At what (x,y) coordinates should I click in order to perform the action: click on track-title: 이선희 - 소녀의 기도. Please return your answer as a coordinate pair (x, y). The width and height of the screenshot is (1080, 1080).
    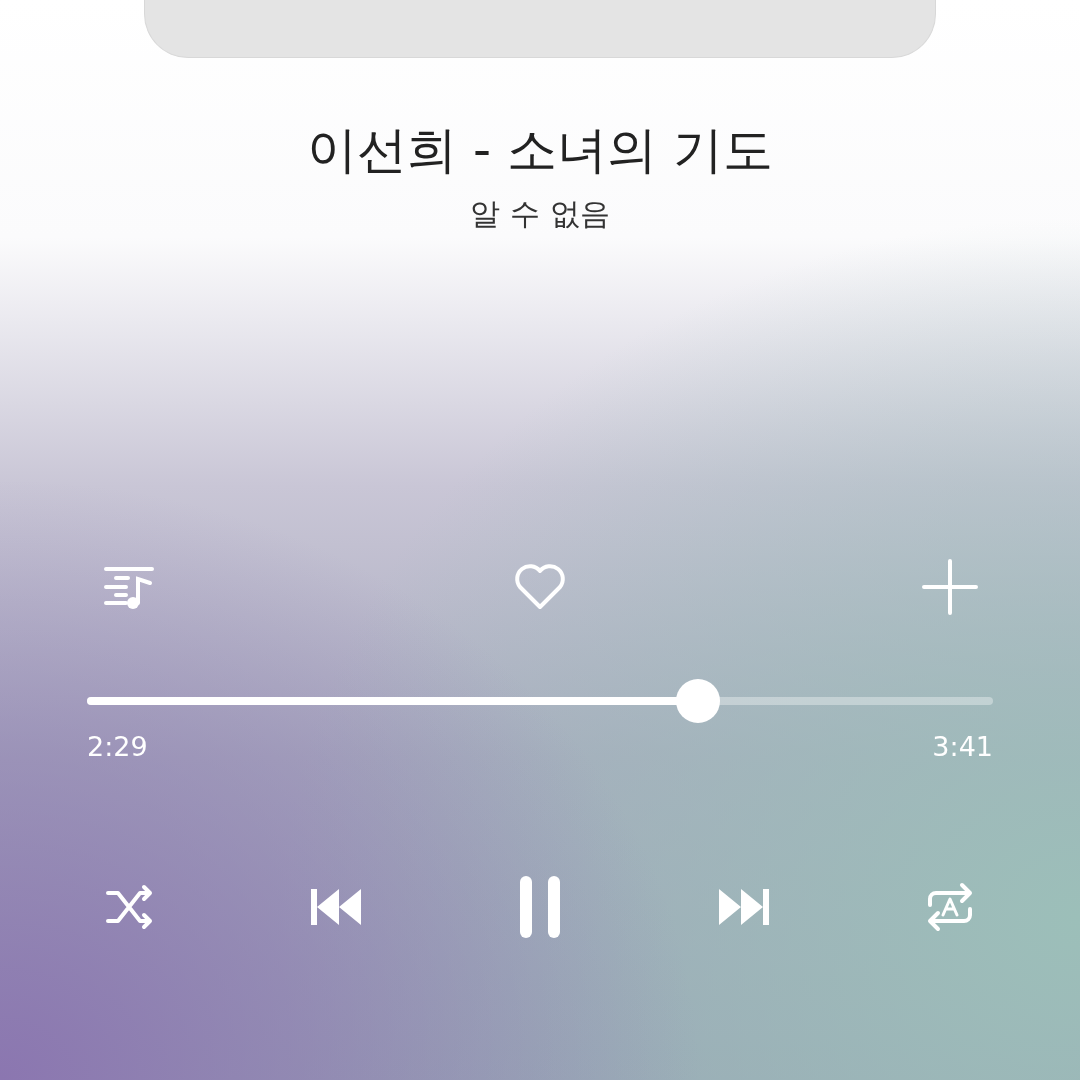
    Looking at the image, I should click on (540, 150).